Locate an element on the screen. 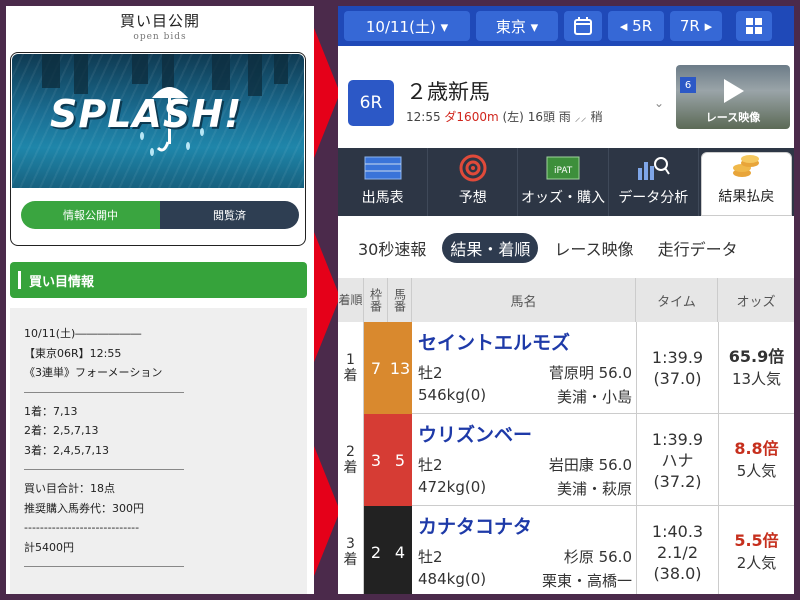  col-header-umaban: 馬番 is located at coordinates (400, 300).